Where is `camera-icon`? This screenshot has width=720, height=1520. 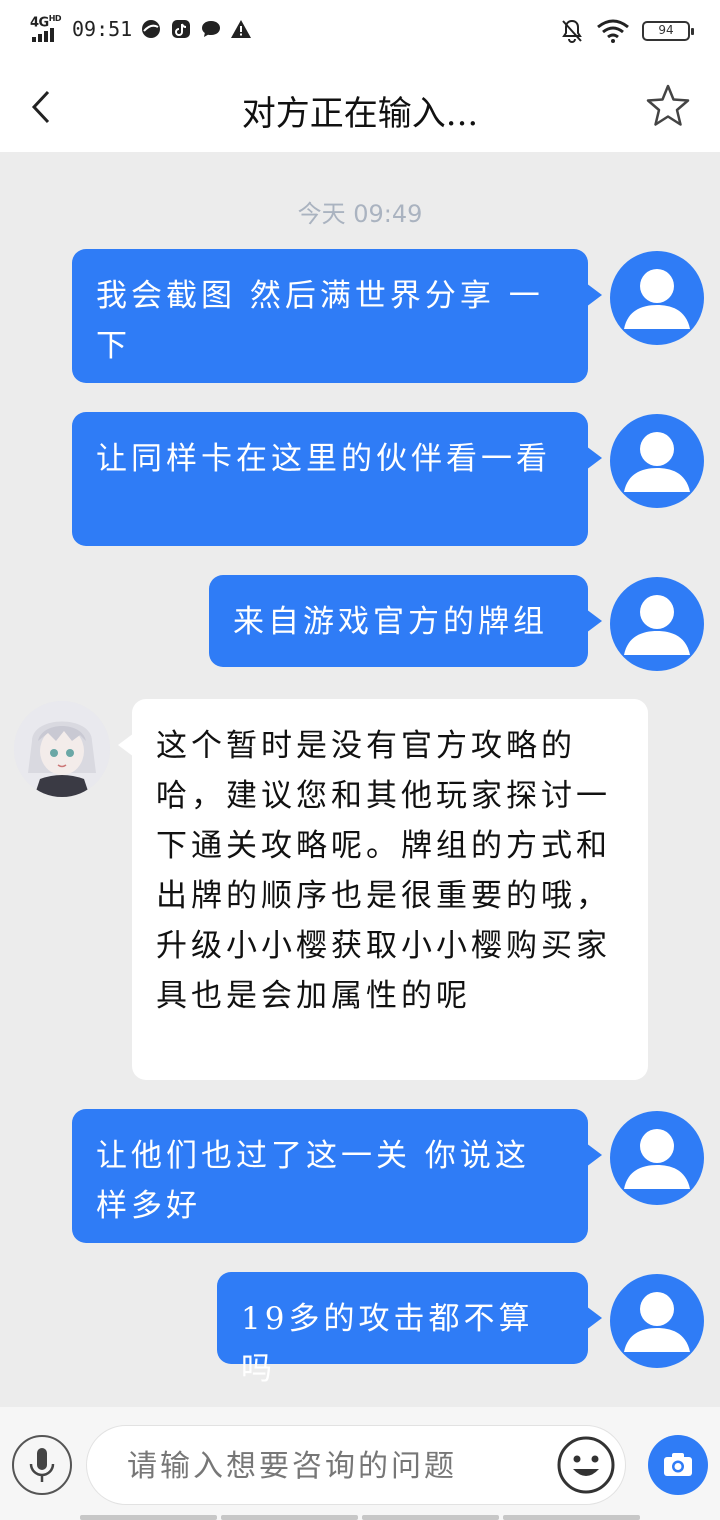 camera-icon is located at coordinates (678, 1464).